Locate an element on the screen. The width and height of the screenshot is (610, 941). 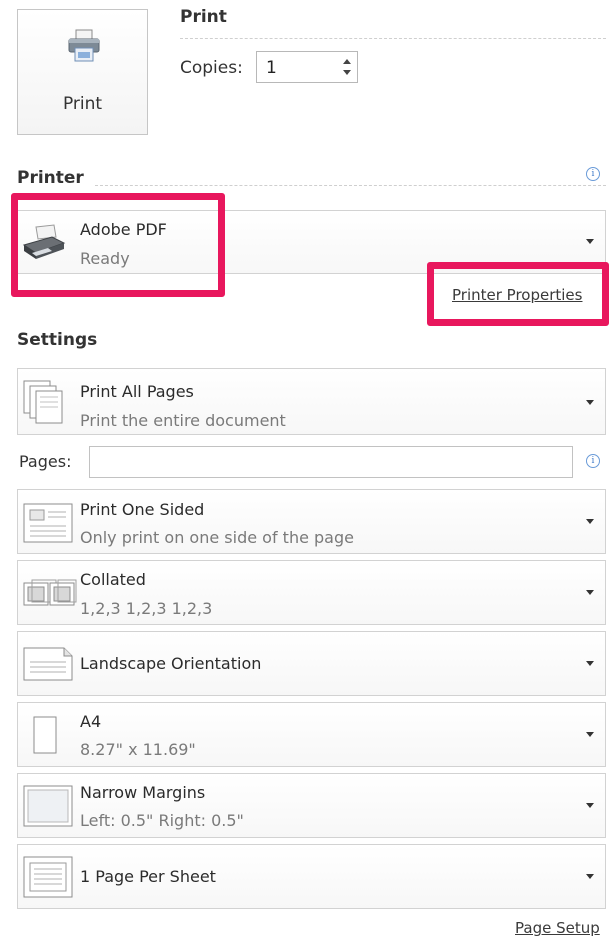
margins-dropdown: Narrow Margins Left: 0.5" Right: 0.5" is located at coordinates (311, 805).